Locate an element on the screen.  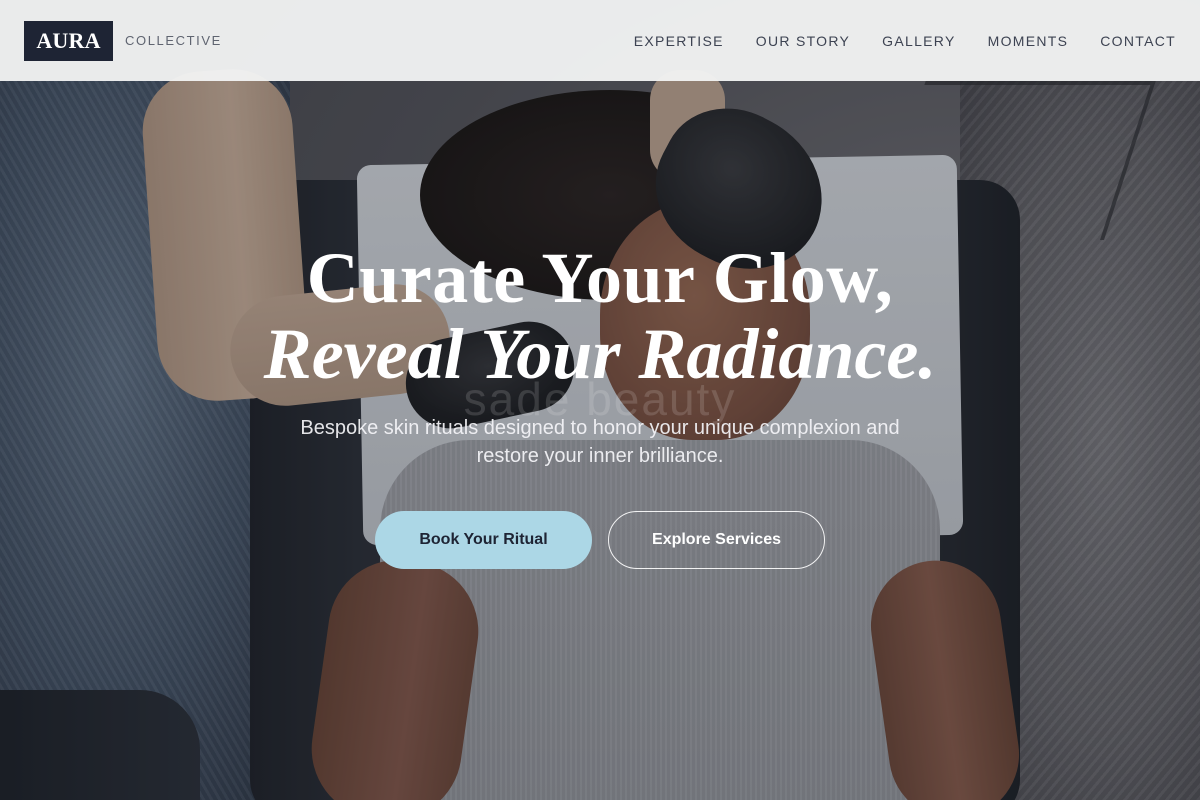
hero-headline-line2: Reveal Your Radiance. is located at coordinates (600, 354).